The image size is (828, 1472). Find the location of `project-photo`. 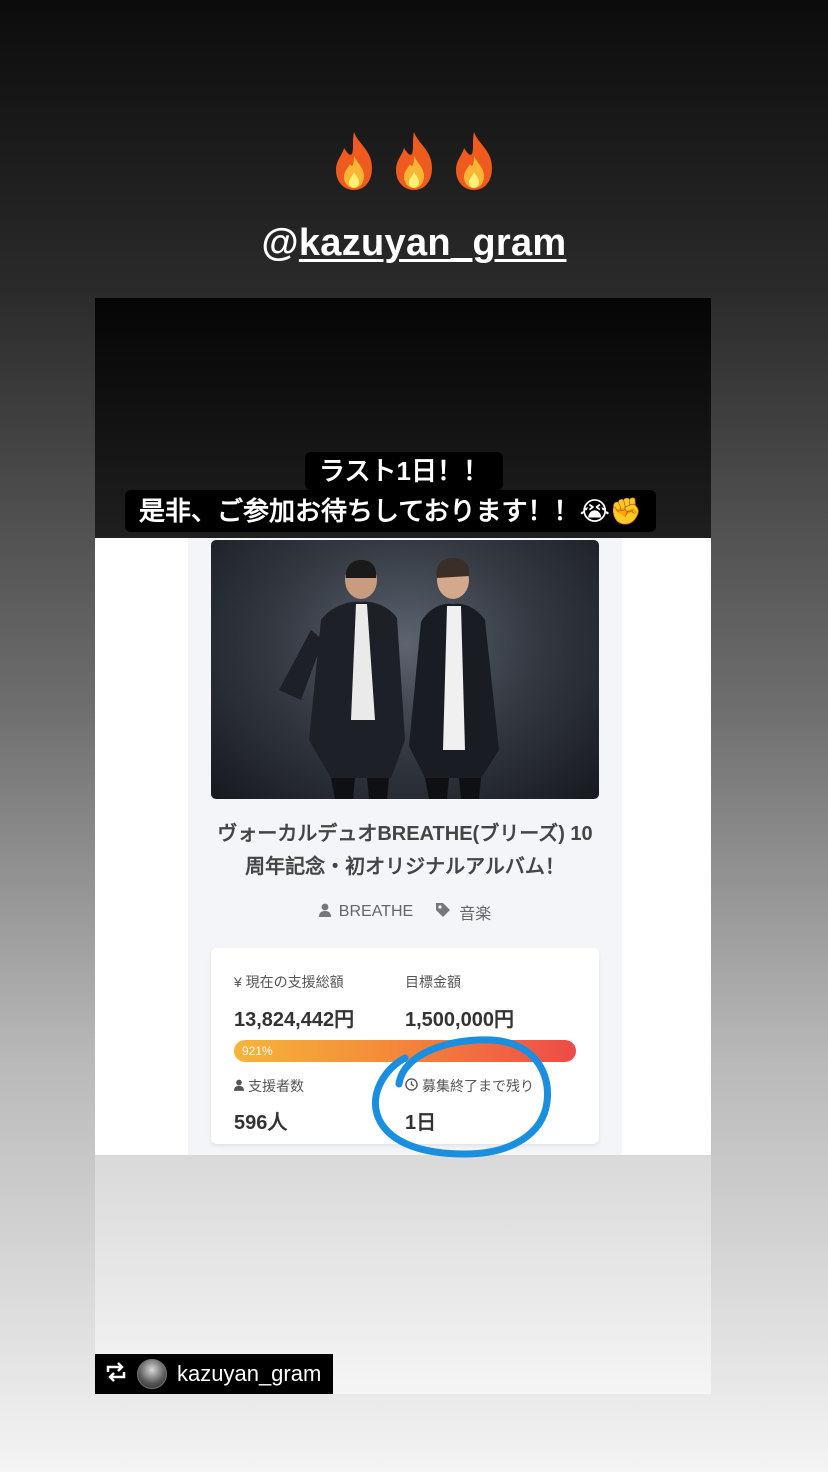

project-photo is located at coordinates (405, 669).